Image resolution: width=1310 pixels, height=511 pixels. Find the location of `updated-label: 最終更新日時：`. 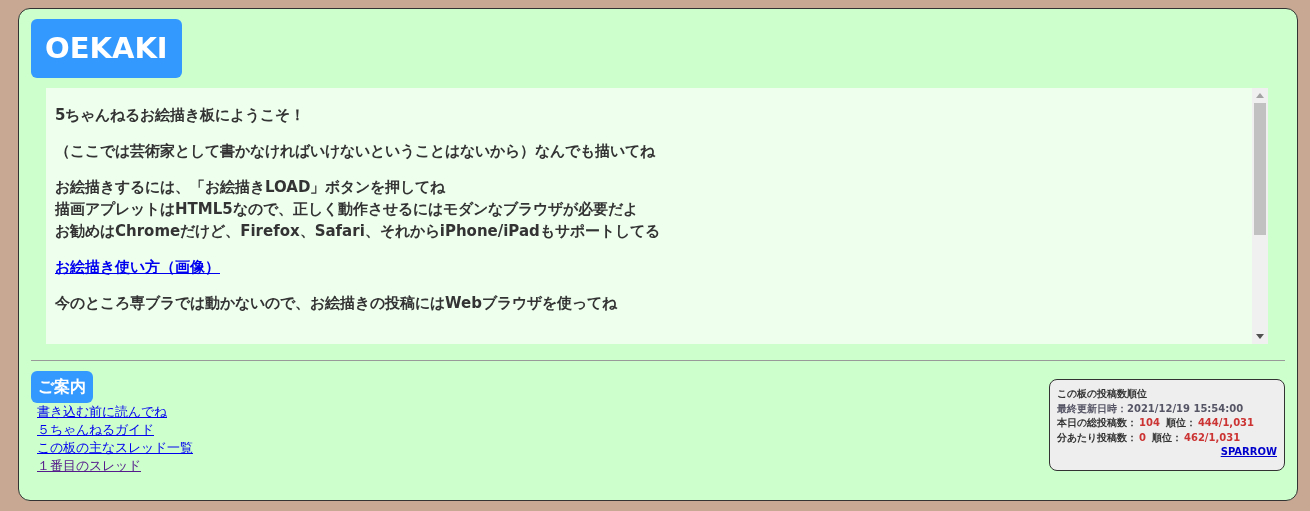

updated-label: 最終更新日時： is located at coordinates (1092, 408).